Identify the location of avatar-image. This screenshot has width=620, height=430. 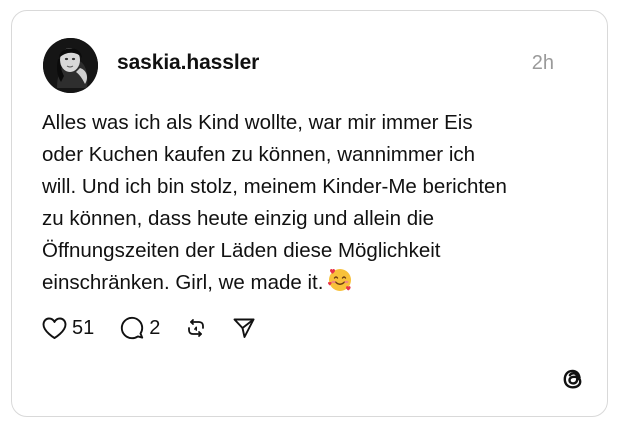
(70, 65).